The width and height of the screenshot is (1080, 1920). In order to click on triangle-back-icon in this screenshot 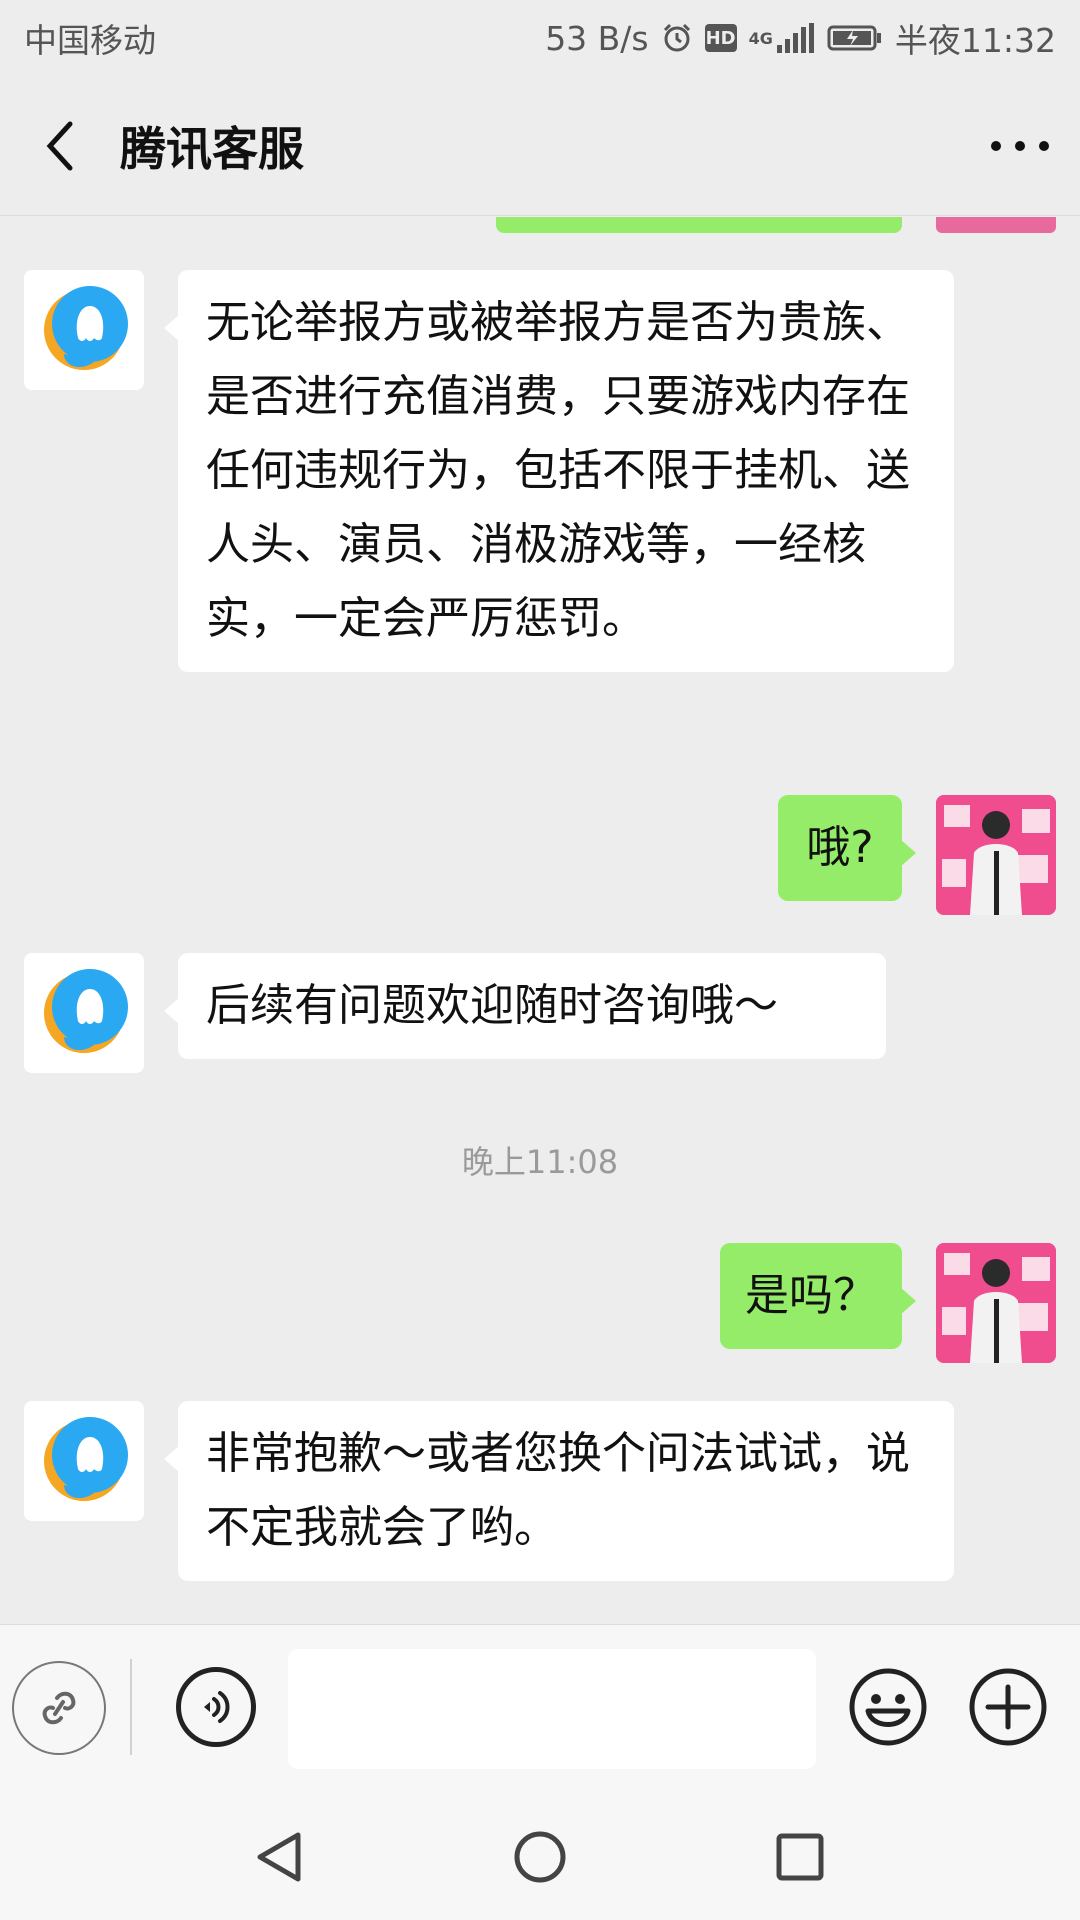, I will do `click(279, 1857)`.